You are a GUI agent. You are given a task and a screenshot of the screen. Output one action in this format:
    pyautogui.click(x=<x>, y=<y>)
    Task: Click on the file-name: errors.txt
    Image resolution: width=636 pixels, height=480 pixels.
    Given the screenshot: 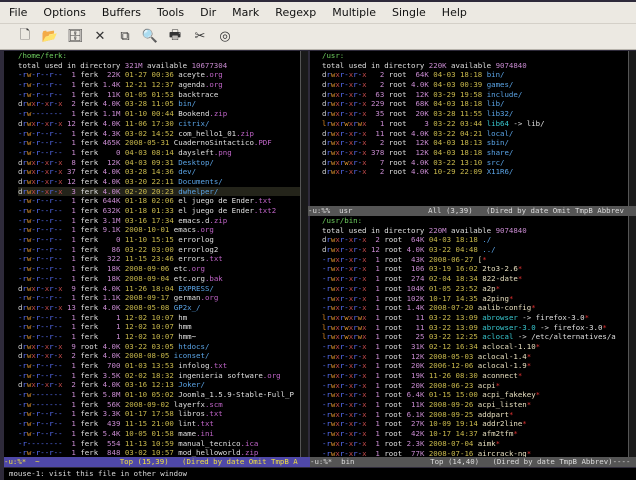 What is the action you would take?
    pyautogui.click(x=200, y=258)
    